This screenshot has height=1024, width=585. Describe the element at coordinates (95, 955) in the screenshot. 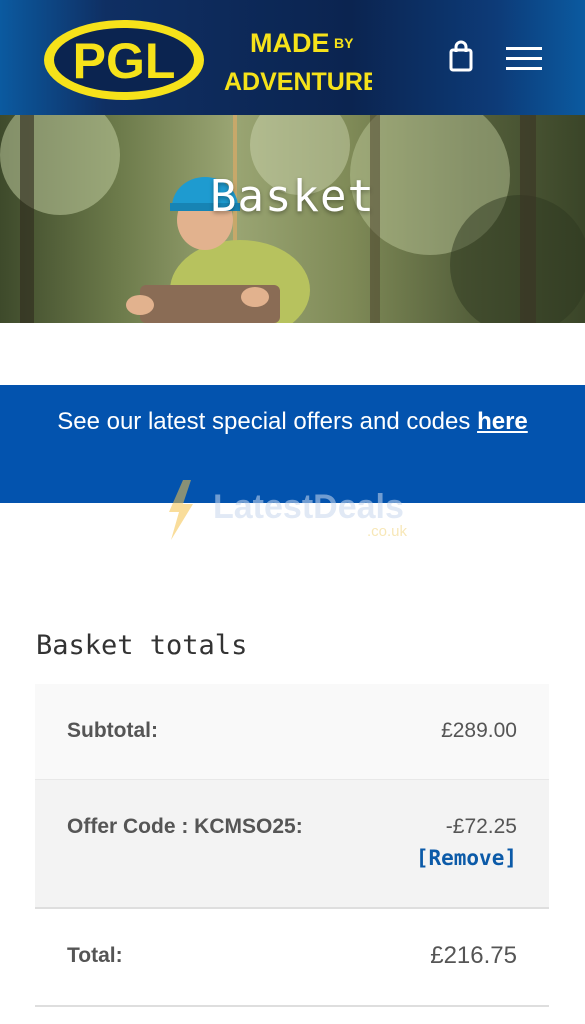

I see `total-label: Total:` at that location.